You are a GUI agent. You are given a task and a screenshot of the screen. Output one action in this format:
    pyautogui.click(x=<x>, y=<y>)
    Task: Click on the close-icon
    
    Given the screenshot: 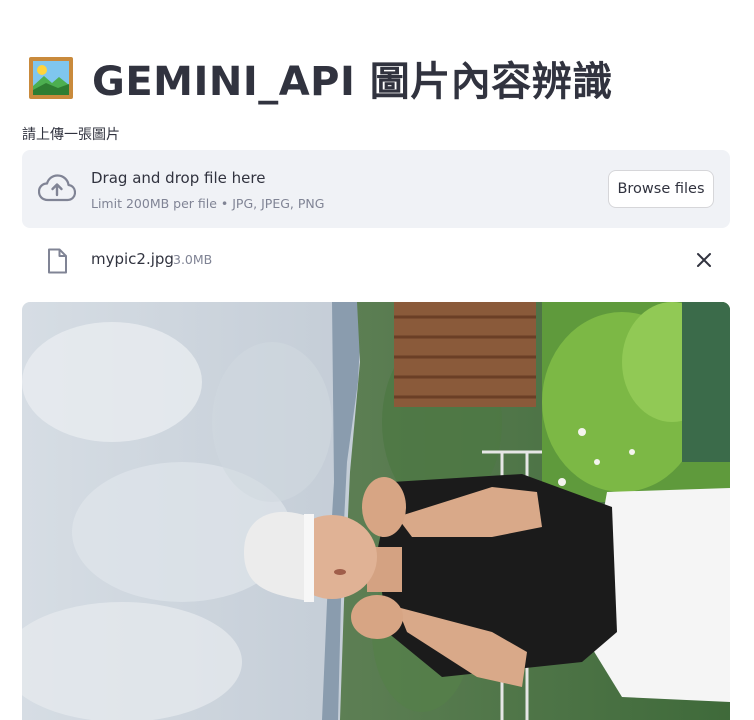 What is the action you would take?
    pyautogui.click(x=704, y=260)
    